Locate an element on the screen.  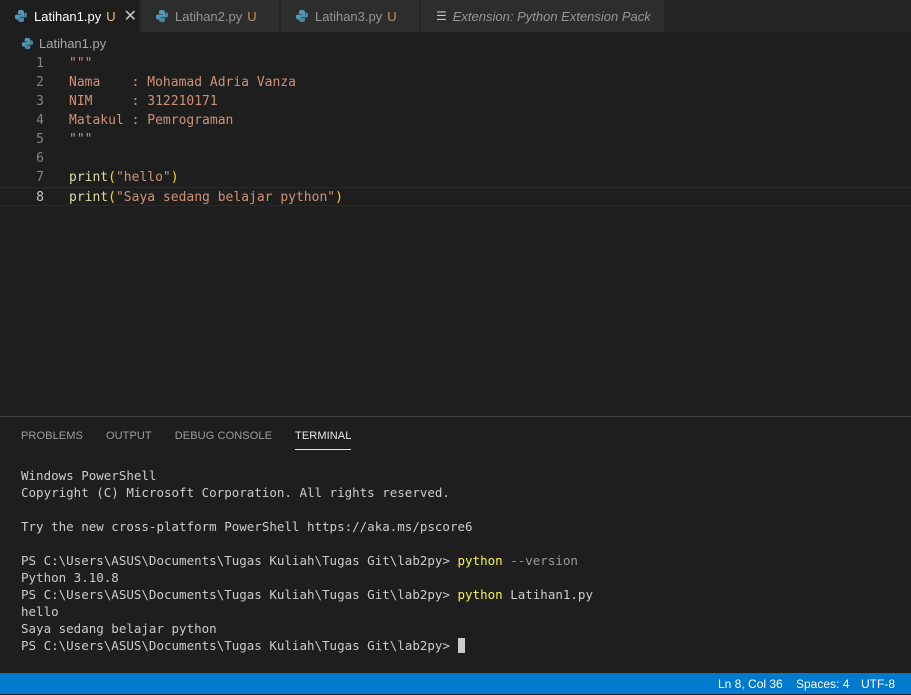
tab-label: Latihan3.py is located at coordinates (349, 16).